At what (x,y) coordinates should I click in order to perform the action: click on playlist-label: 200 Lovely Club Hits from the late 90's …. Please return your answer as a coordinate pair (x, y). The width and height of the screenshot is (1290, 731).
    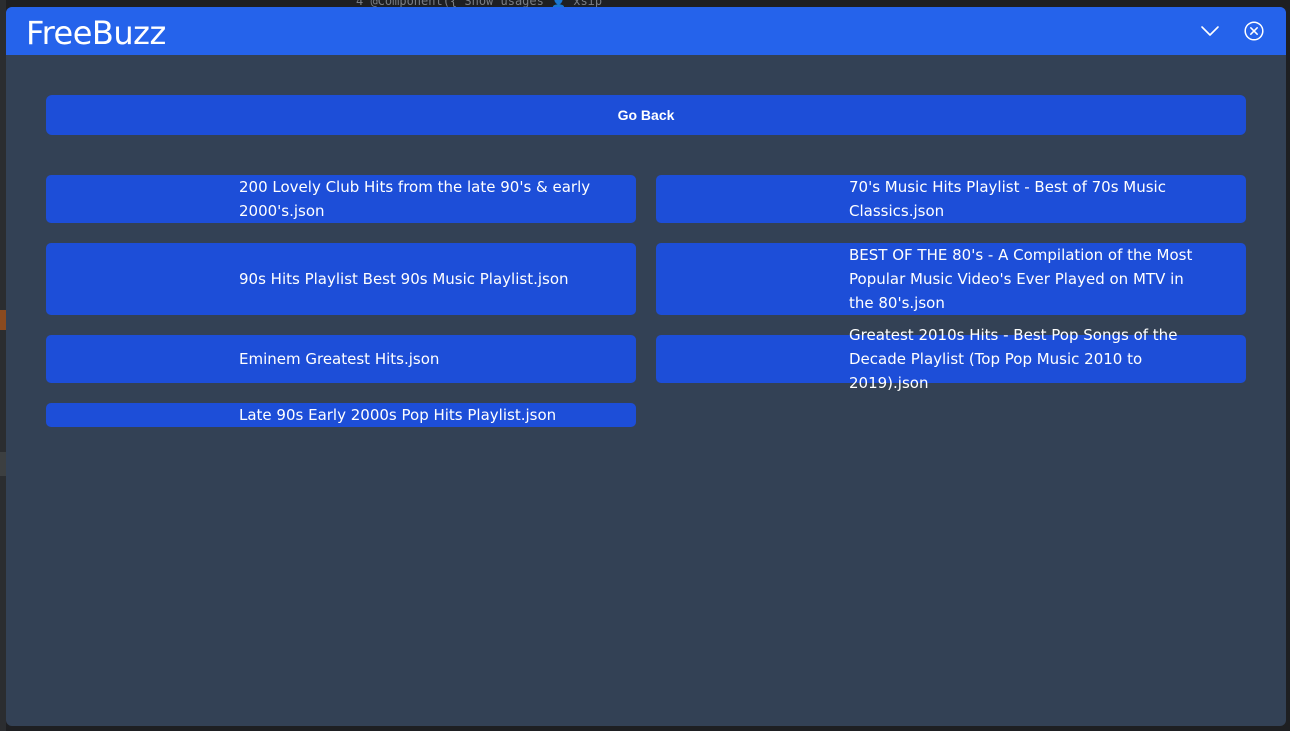
    Looking at the image, I should click on (415, 199).